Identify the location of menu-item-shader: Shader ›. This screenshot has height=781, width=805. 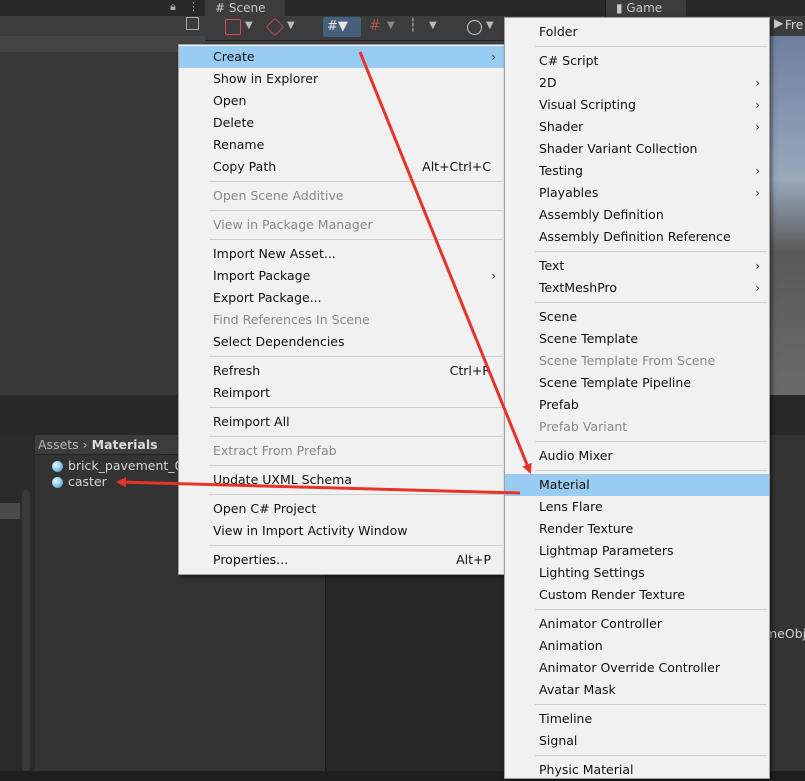
(637, 127).